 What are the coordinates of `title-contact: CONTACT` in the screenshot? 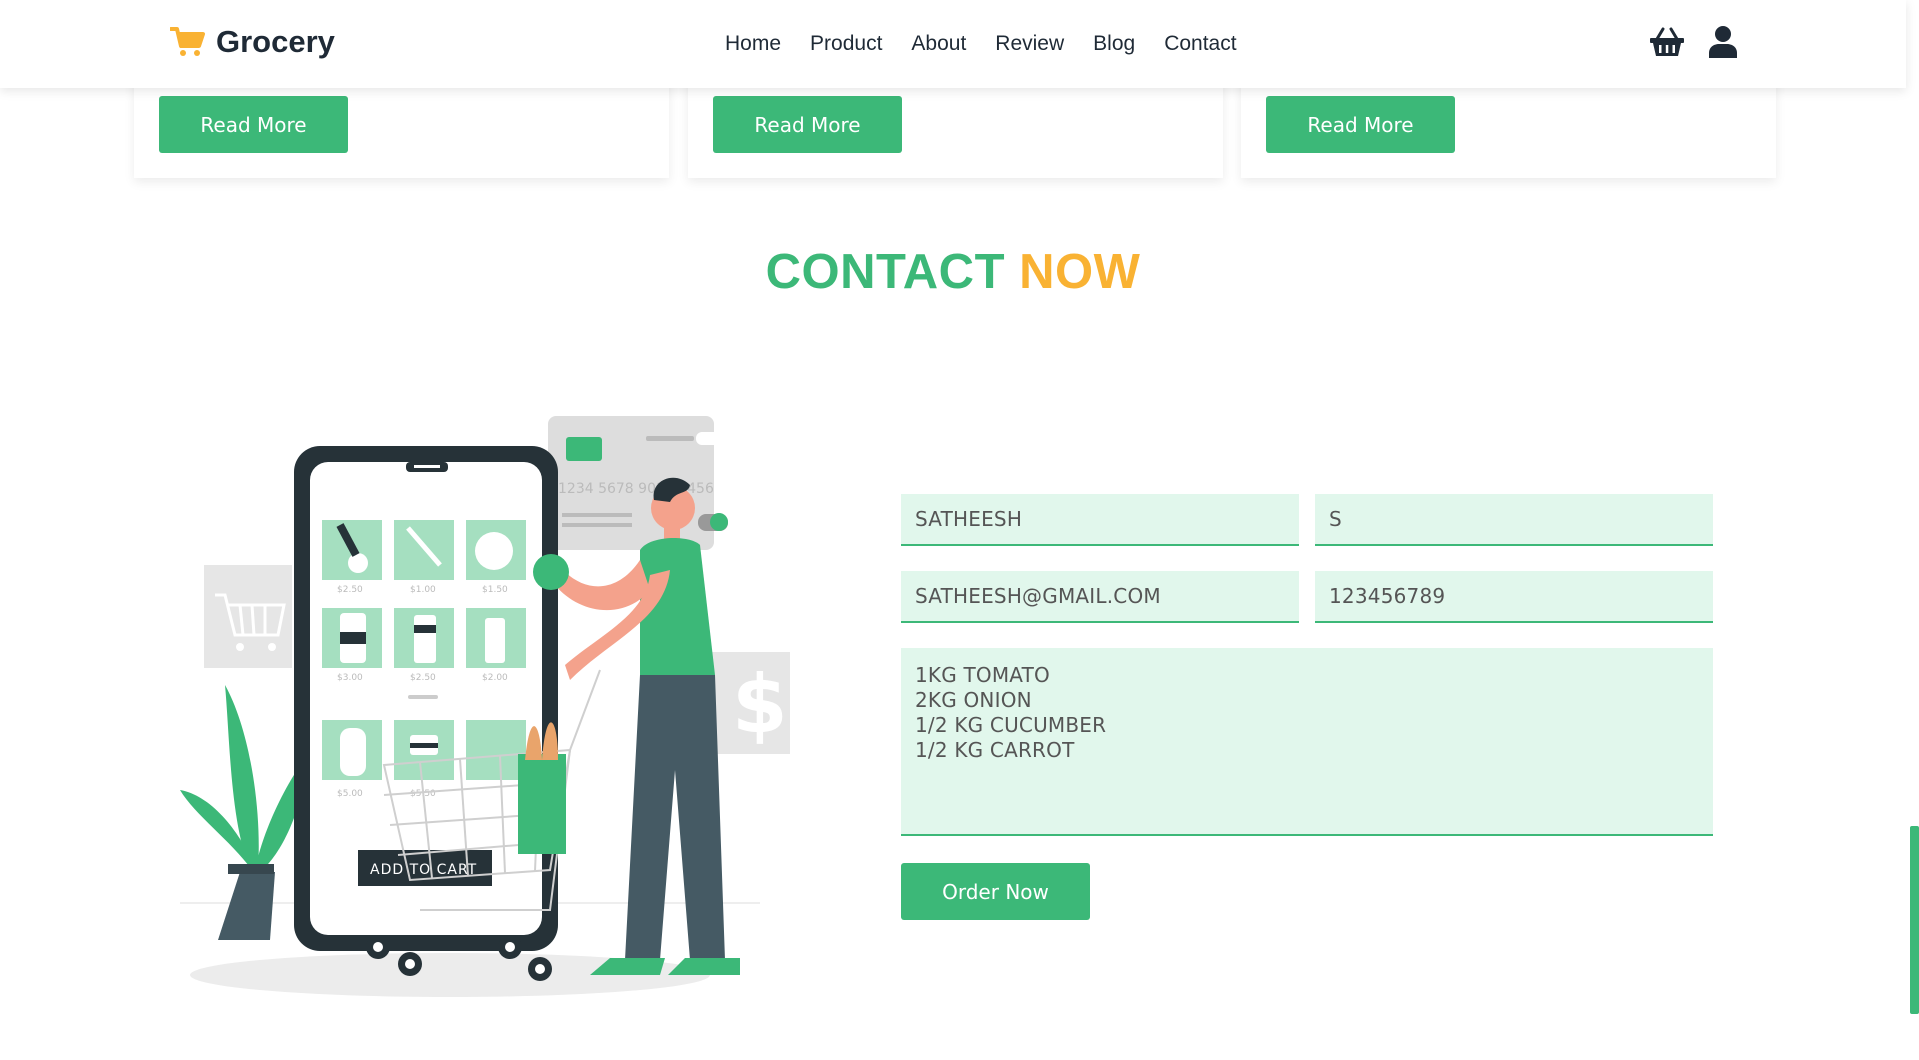 It's located at (885, 272).